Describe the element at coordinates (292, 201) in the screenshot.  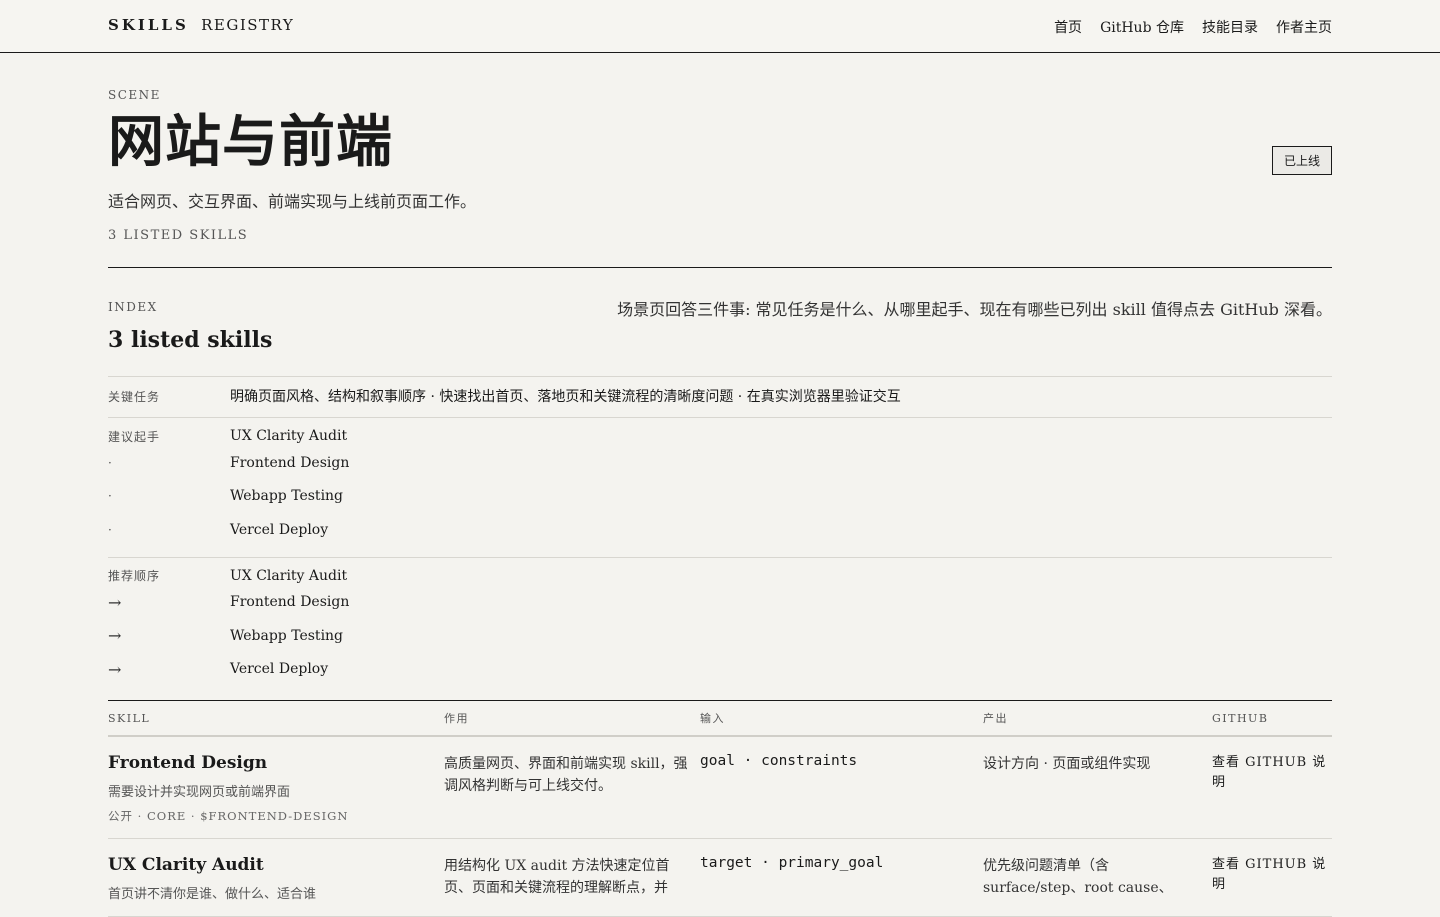
I see `page-subtitle: 适合网页、交互界面、前端实现与上线前页面工作。` at that location.